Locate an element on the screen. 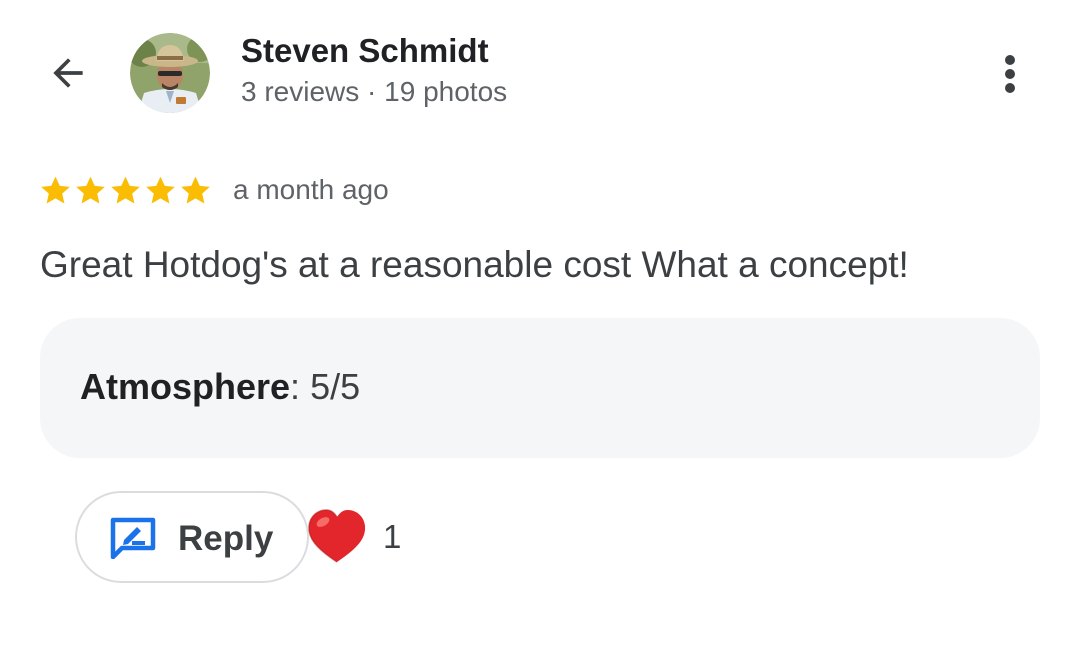 The height and width of the screenshot is (656, 1080). reply-label: Reply is located at coordinates (226, 538).